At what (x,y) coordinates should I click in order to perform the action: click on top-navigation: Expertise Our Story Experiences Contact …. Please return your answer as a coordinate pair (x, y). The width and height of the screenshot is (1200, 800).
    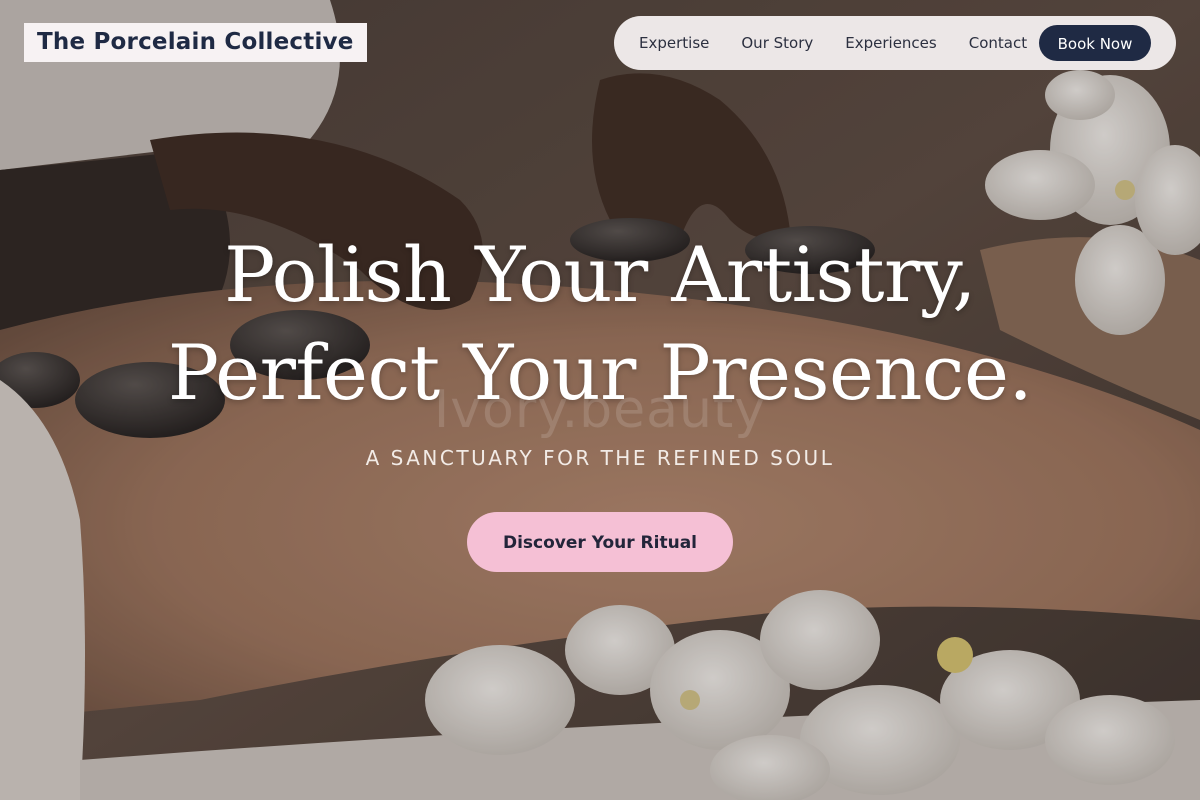
    Looking at the image, I should click on (895, 43).